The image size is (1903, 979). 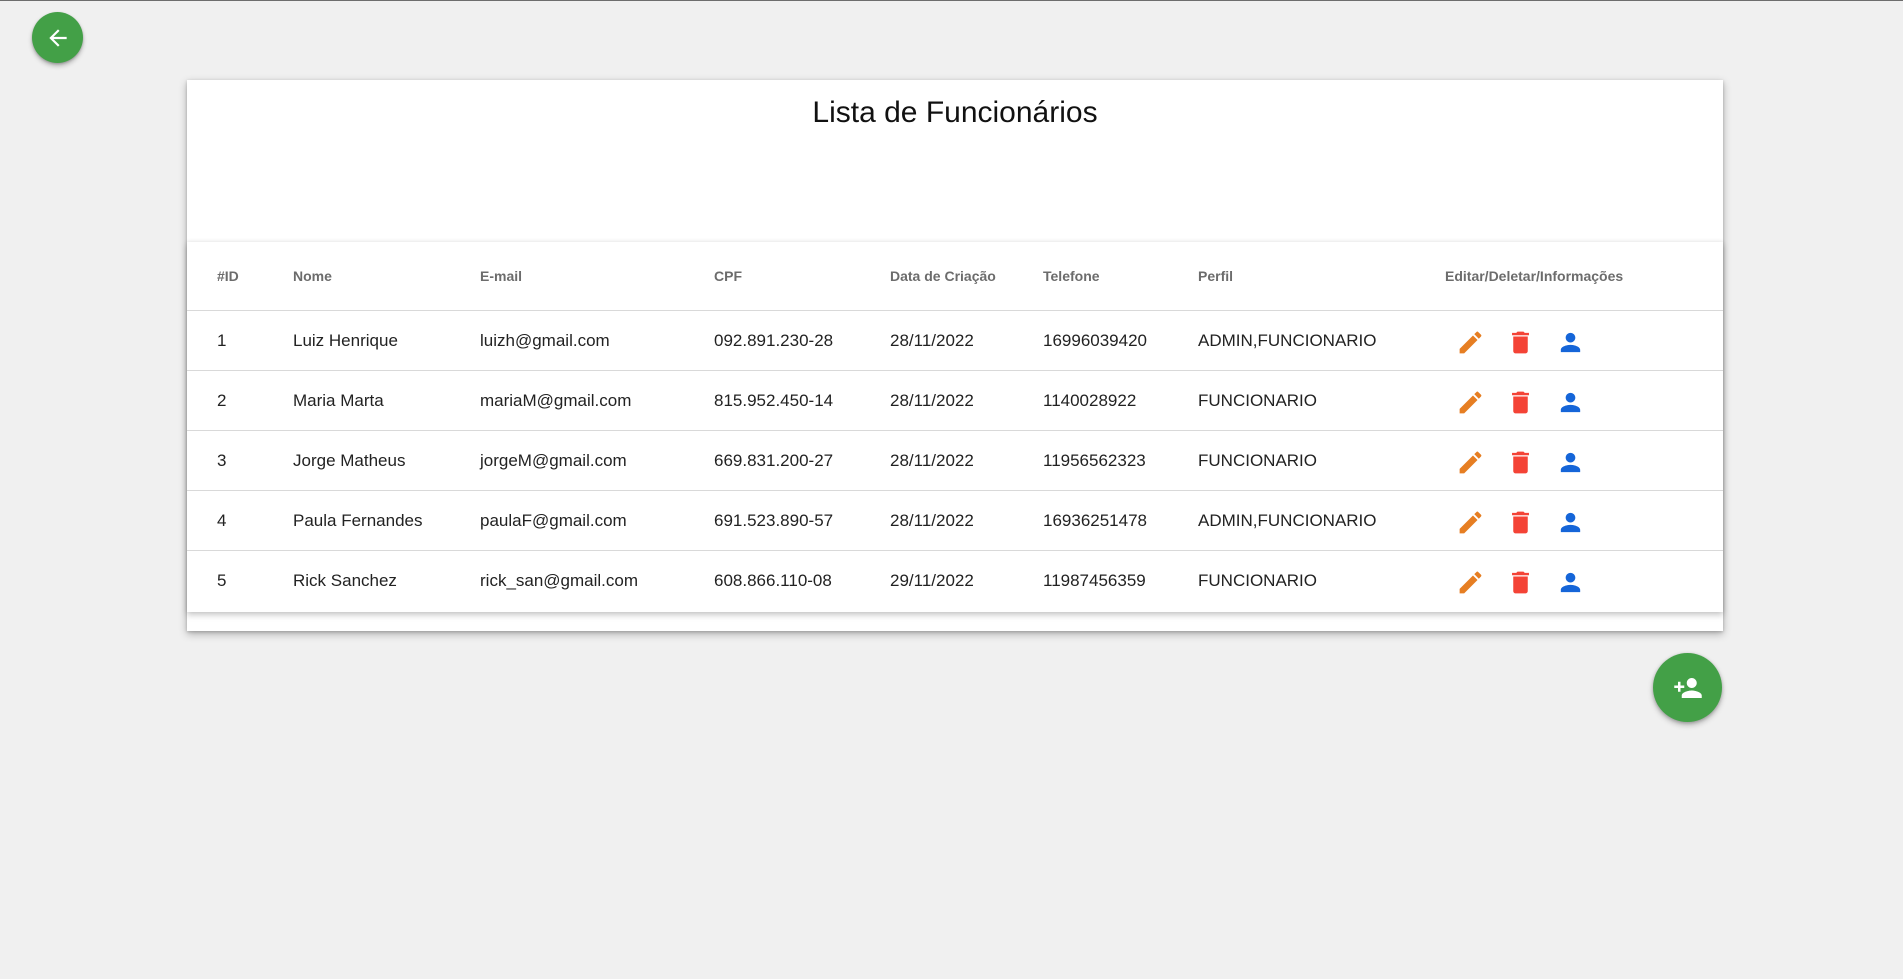 I want to click on cell-telefone: 11987456359, so click(x=1094, y=580).